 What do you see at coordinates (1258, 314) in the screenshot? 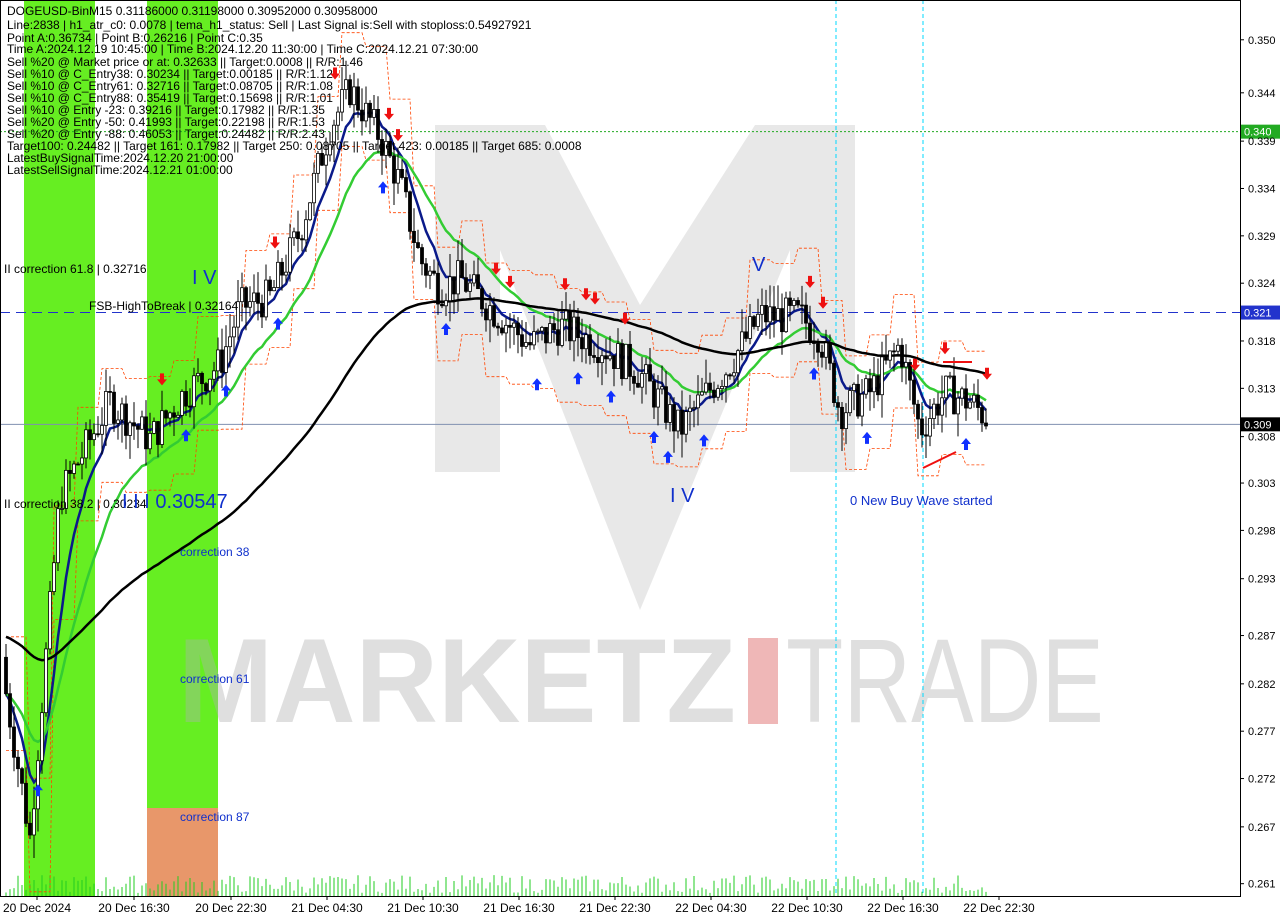
I see `price-level-label: 0.321` at bounding box center [1258, 314].